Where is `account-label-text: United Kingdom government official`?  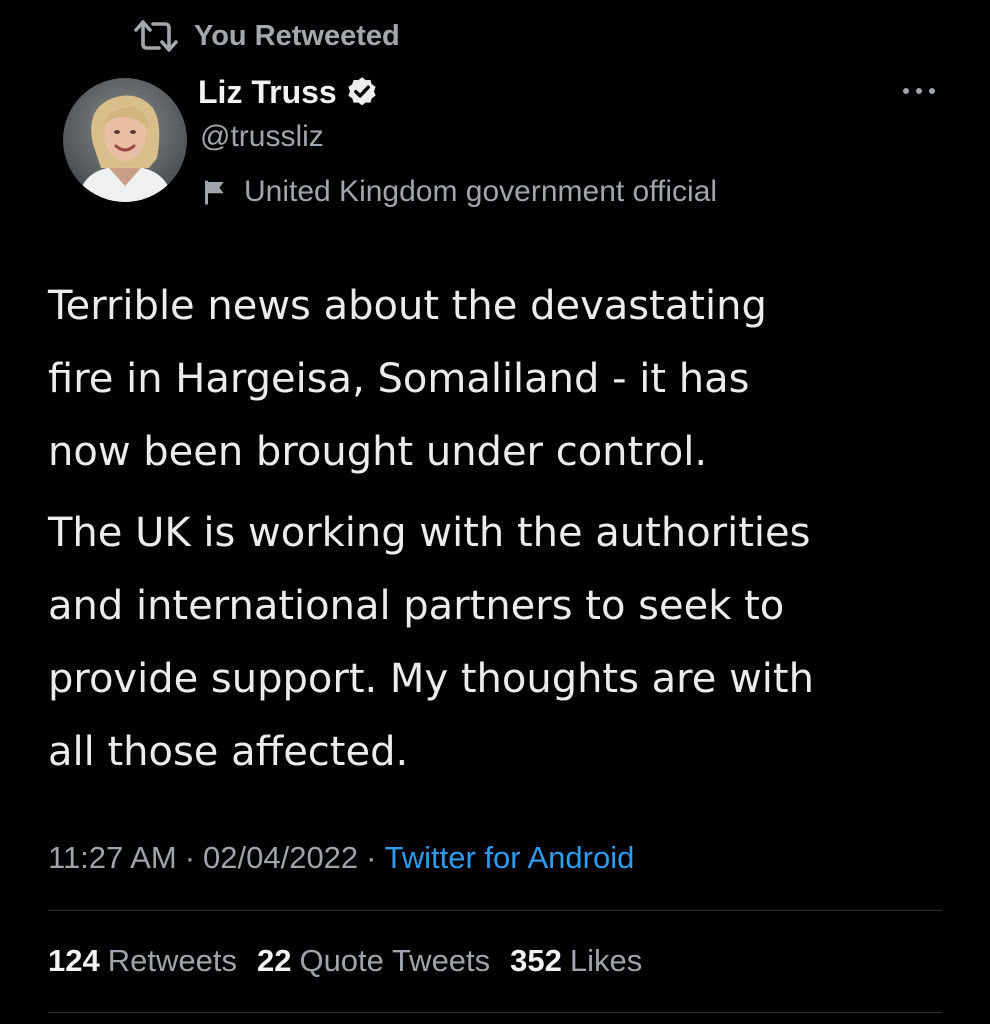
account-label-text: United Kingdom government official is located at coordinates (481, 191).